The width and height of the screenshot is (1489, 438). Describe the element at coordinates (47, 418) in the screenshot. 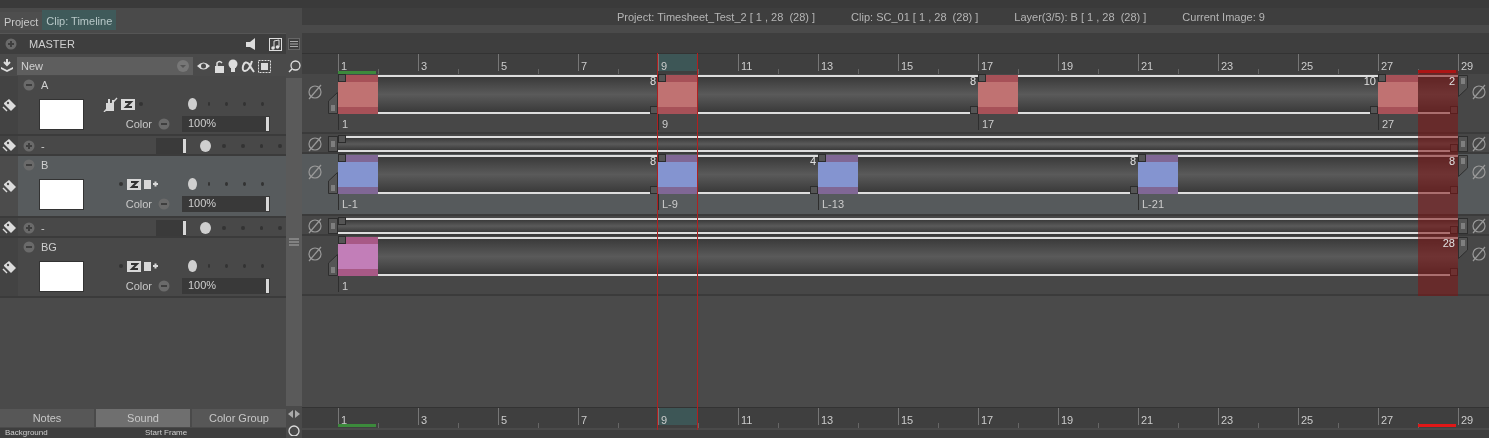

I see `tab: Notes` at that location.